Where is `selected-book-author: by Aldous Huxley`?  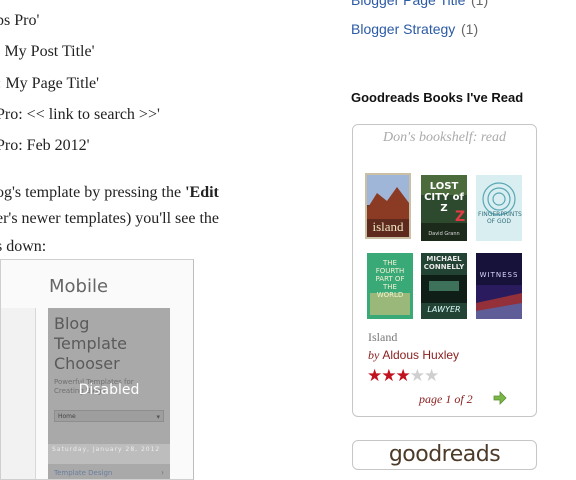 selected-book-author: by Aldous Huxley is located at coordinates (413, 355).